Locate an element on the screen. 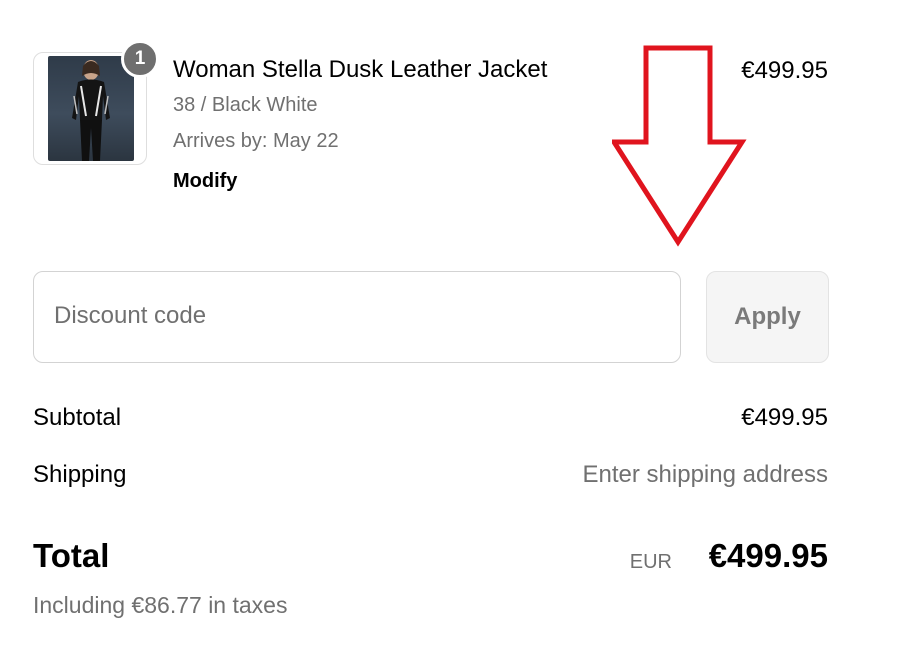 The height and width of the screenshot is (659, 900). down-arrow-annotation-icon is located at coordinates (679, 146).